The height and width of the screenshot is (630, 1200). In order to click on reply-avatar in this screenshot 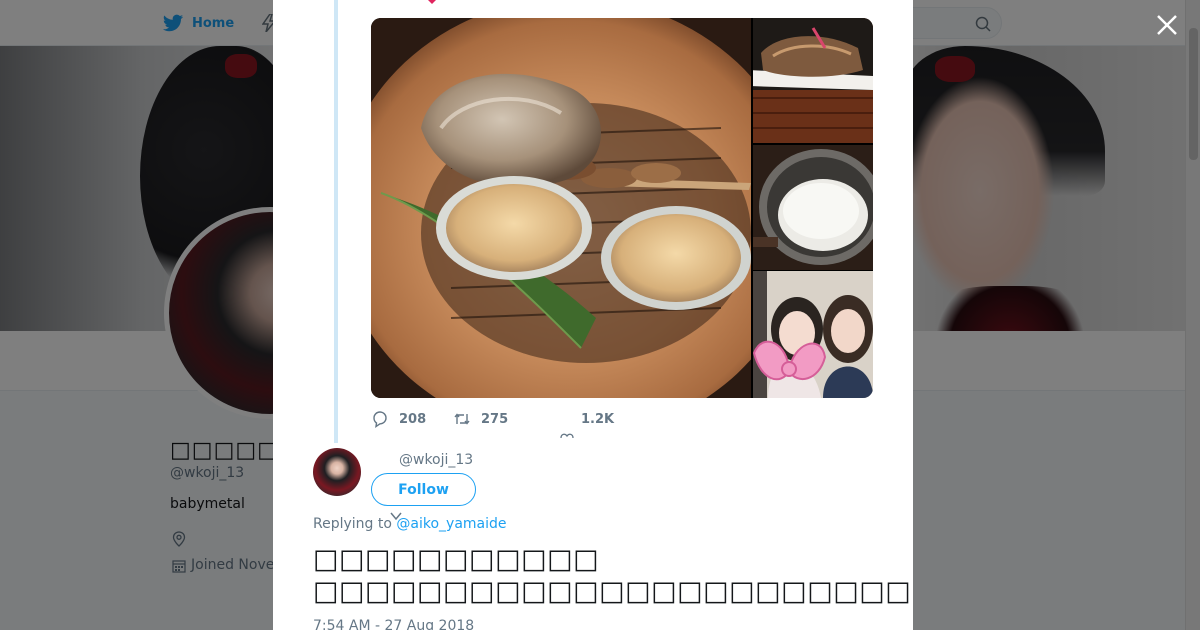, I will do `click(337, 472)`.